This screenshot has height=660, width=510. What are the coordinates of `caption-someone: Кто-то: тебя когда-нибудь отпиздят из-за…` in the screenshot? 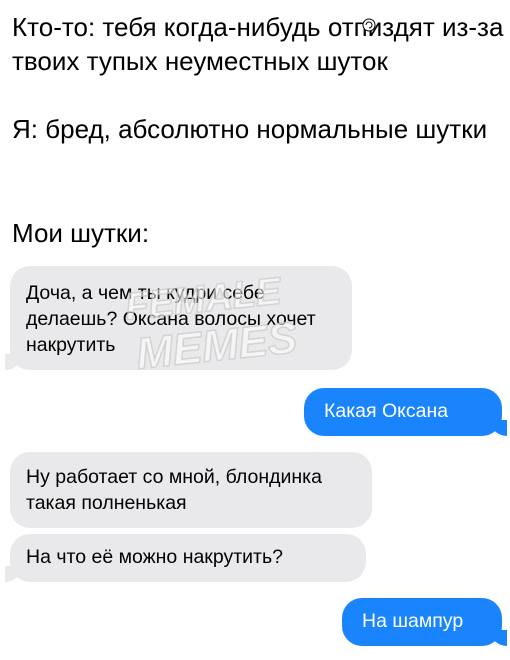 It's located at (258, 44).